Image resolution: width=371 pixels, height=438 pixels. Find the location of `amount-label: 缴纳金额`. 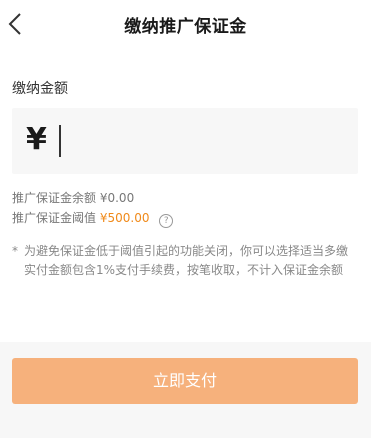

amount-label: 缴纳金额 is located at coordinates (40, 89).